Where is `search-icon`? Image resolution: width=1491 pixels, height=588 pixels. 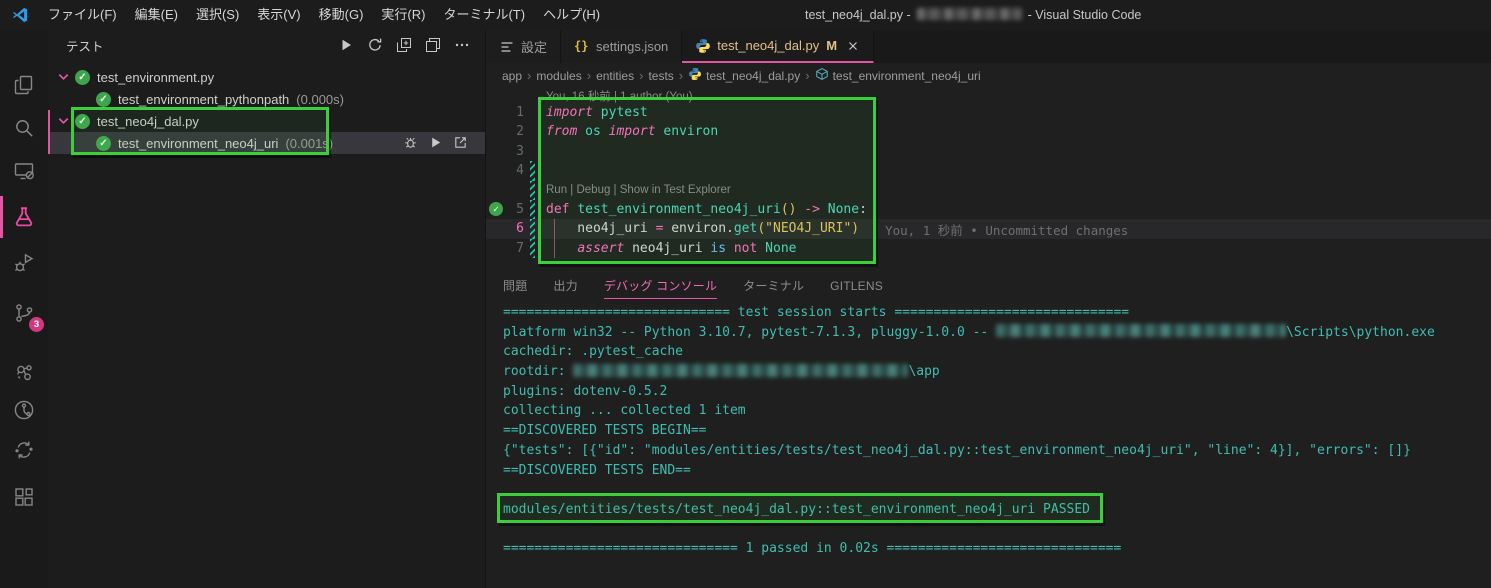 search-icon is located at coordinates (24, 128).